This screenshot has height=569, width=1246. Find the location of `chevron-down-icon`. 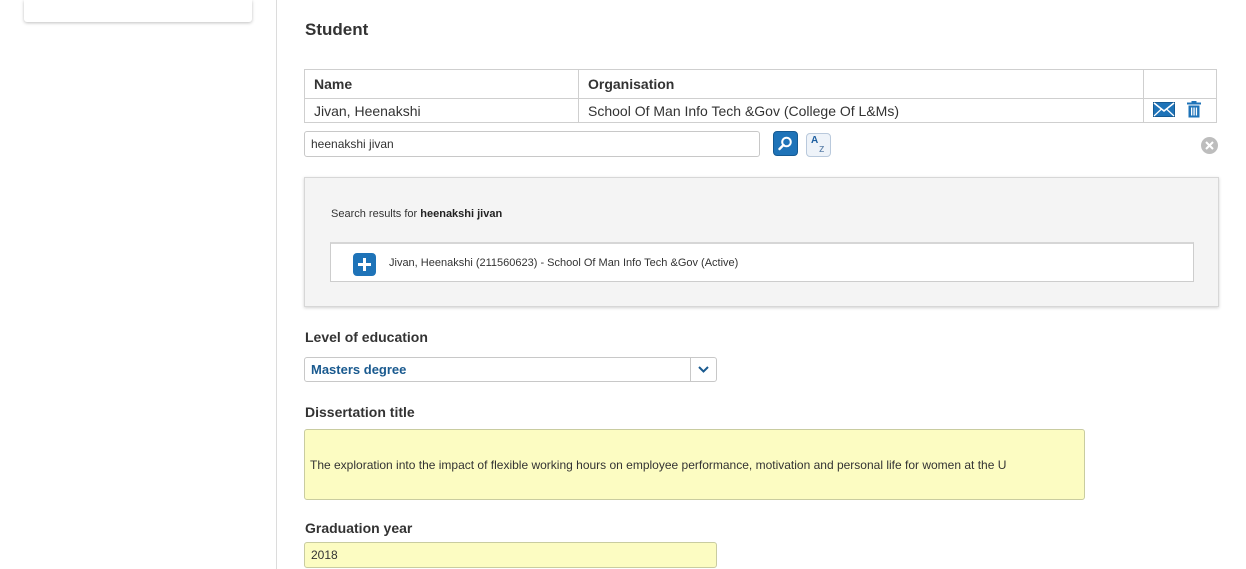

chevron-down-icon is located at coordinates (703, 369).